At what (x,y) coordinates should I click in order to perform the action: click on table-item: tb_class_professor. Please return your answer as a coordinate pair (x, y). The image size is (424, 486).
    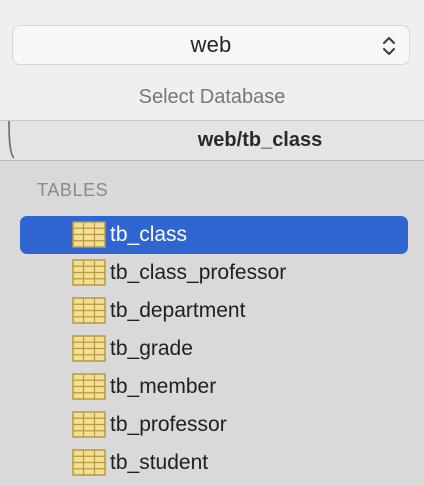
    Looking at the image, I should click on (214, 273).